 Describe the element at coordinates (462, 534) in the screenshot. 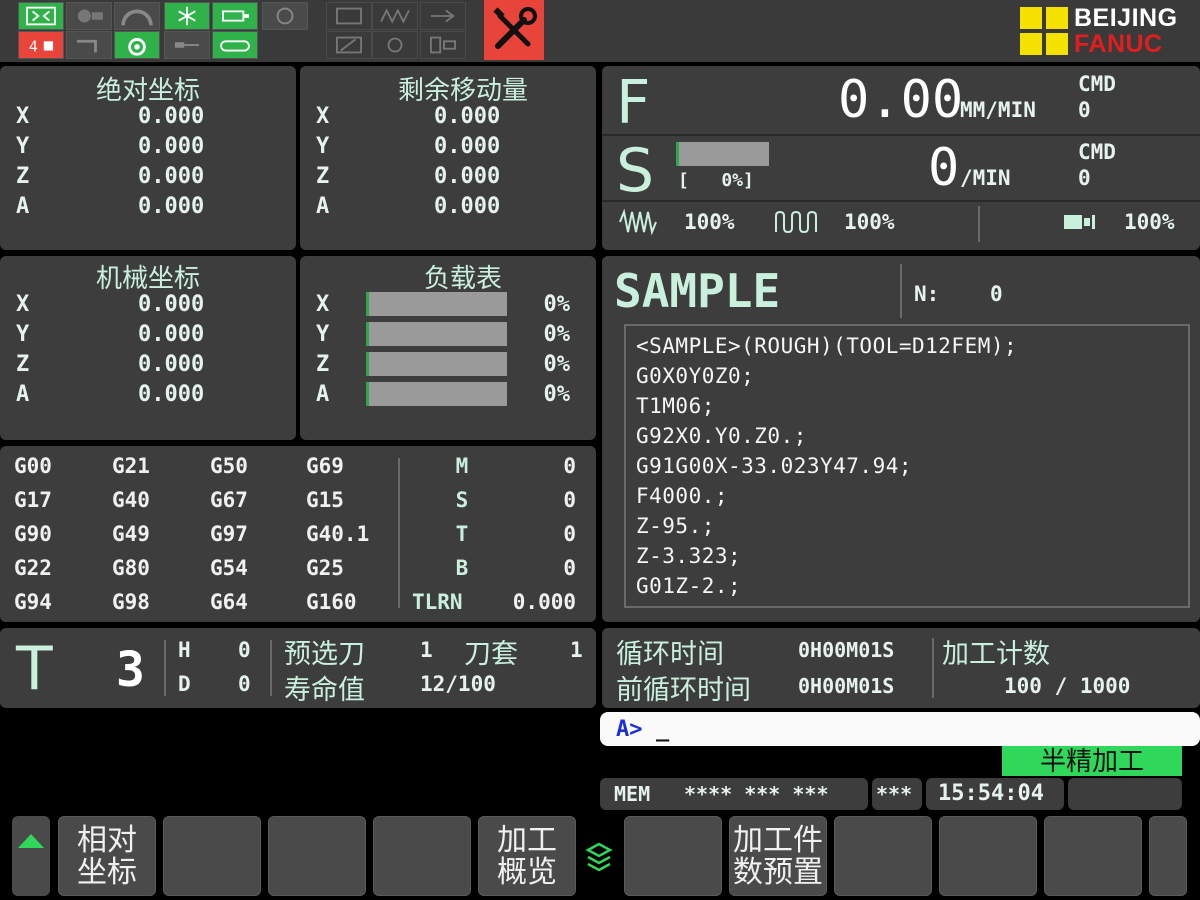

I see `code-label: T` at that location.